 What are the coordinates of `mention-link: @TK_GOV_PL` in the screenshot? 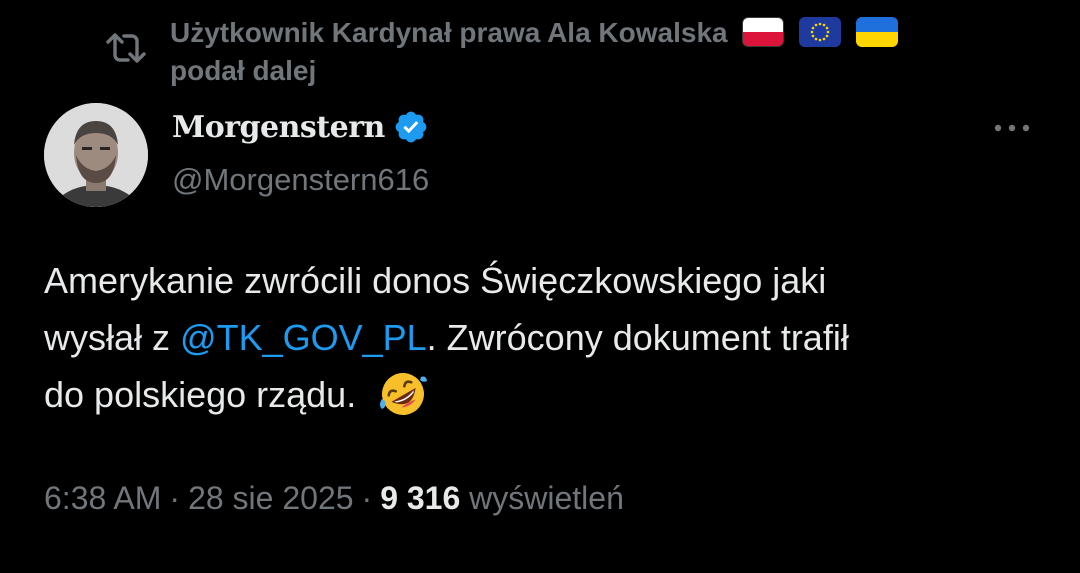 It's located at (303, 337).